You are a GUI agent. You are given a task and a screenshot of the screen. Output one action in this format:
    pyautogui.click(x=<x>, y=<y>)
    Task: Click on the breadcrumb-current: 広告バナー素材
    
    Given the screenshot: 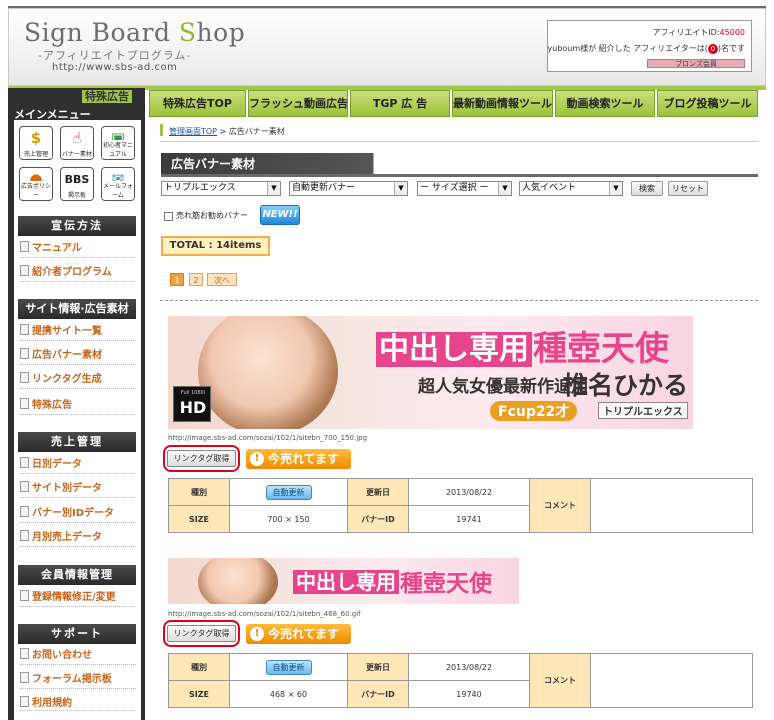 What is the action you would take?
    pyautogui.click(x=256, y=131)
    